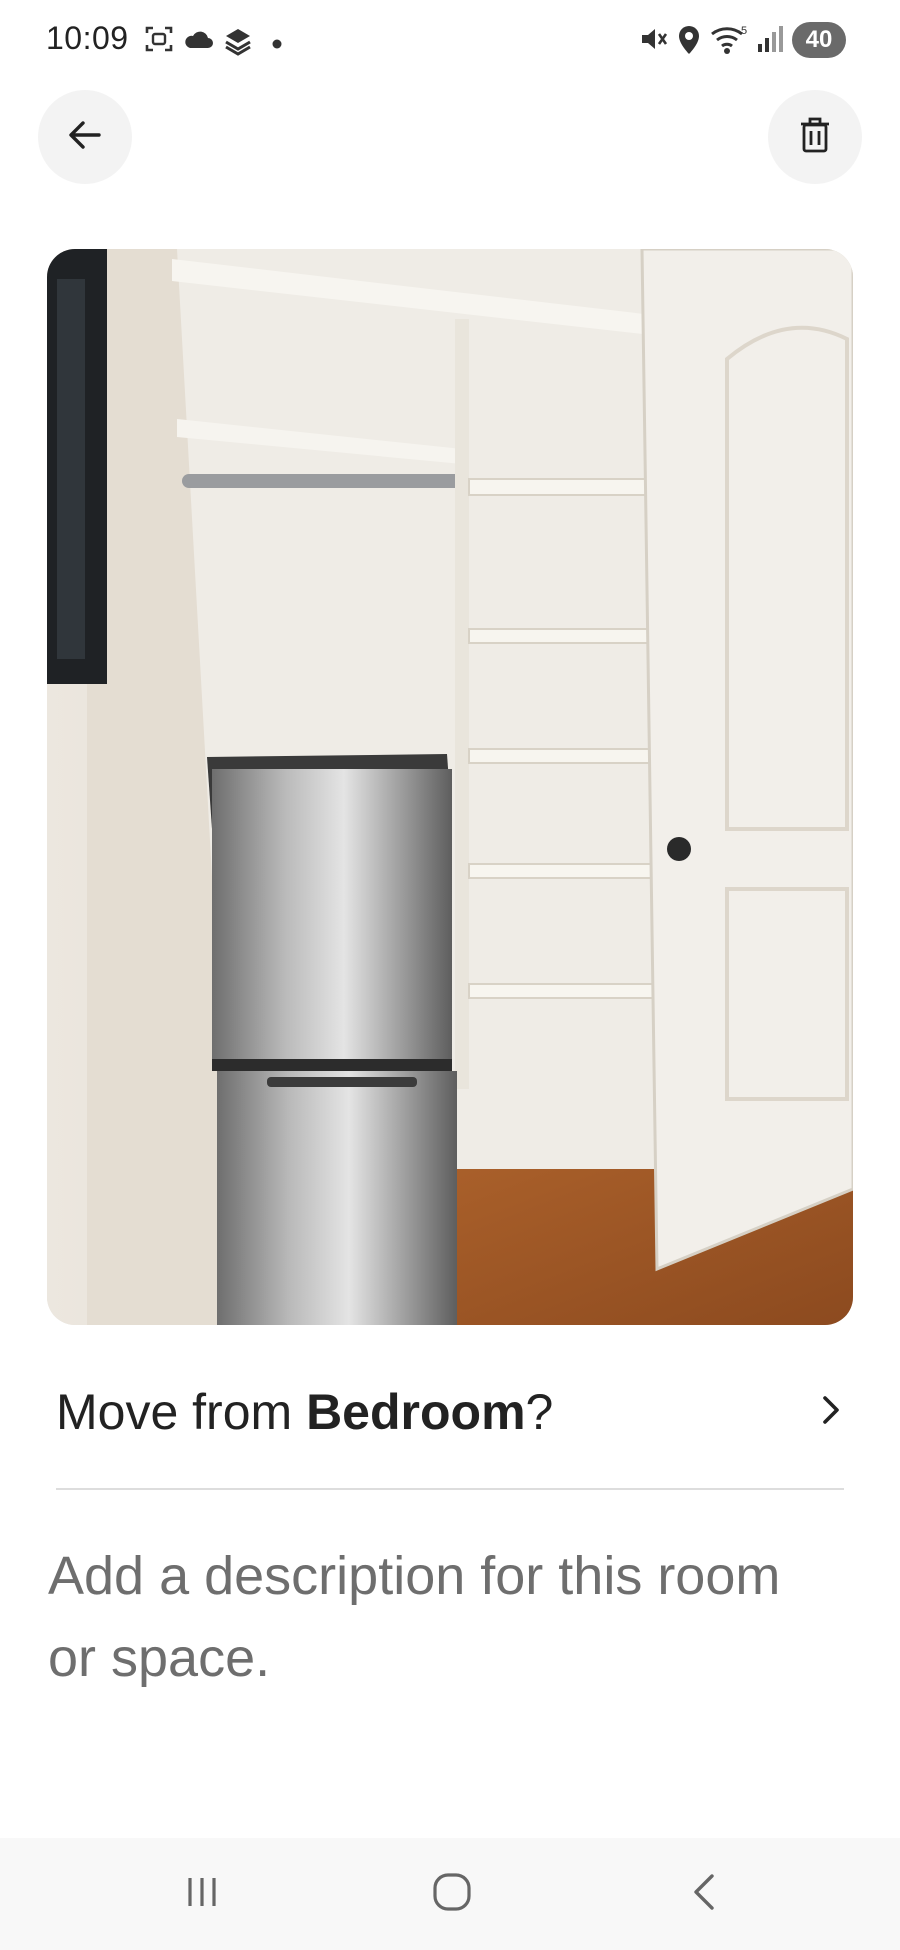  I want to click on home-button, so click(452, 1894).